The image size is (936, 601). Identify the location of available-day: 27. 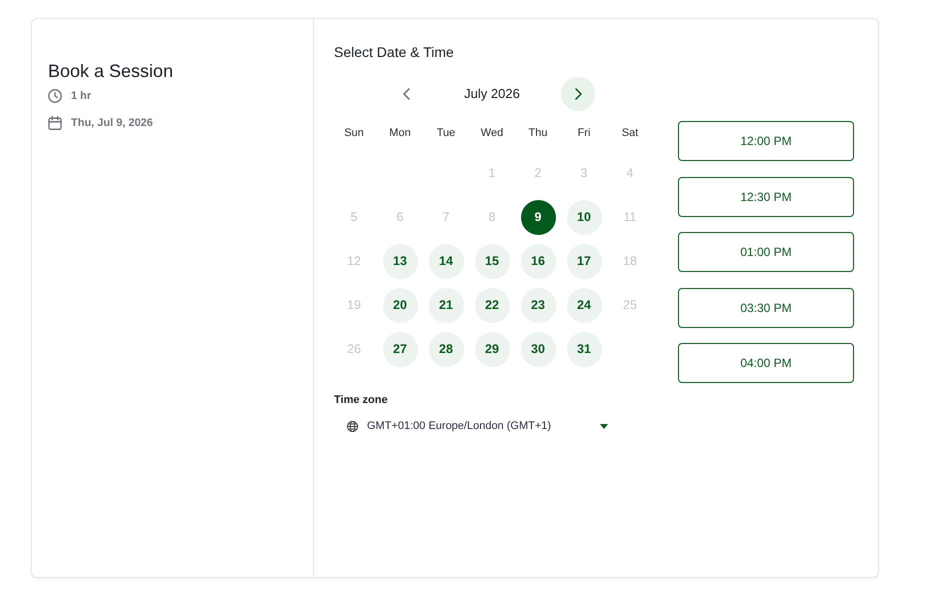
(400, 349).